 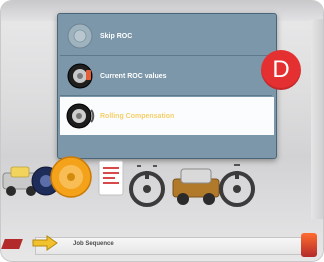 I want to click on menu-item-label: Skip ROC, so click(x=116, y=36).